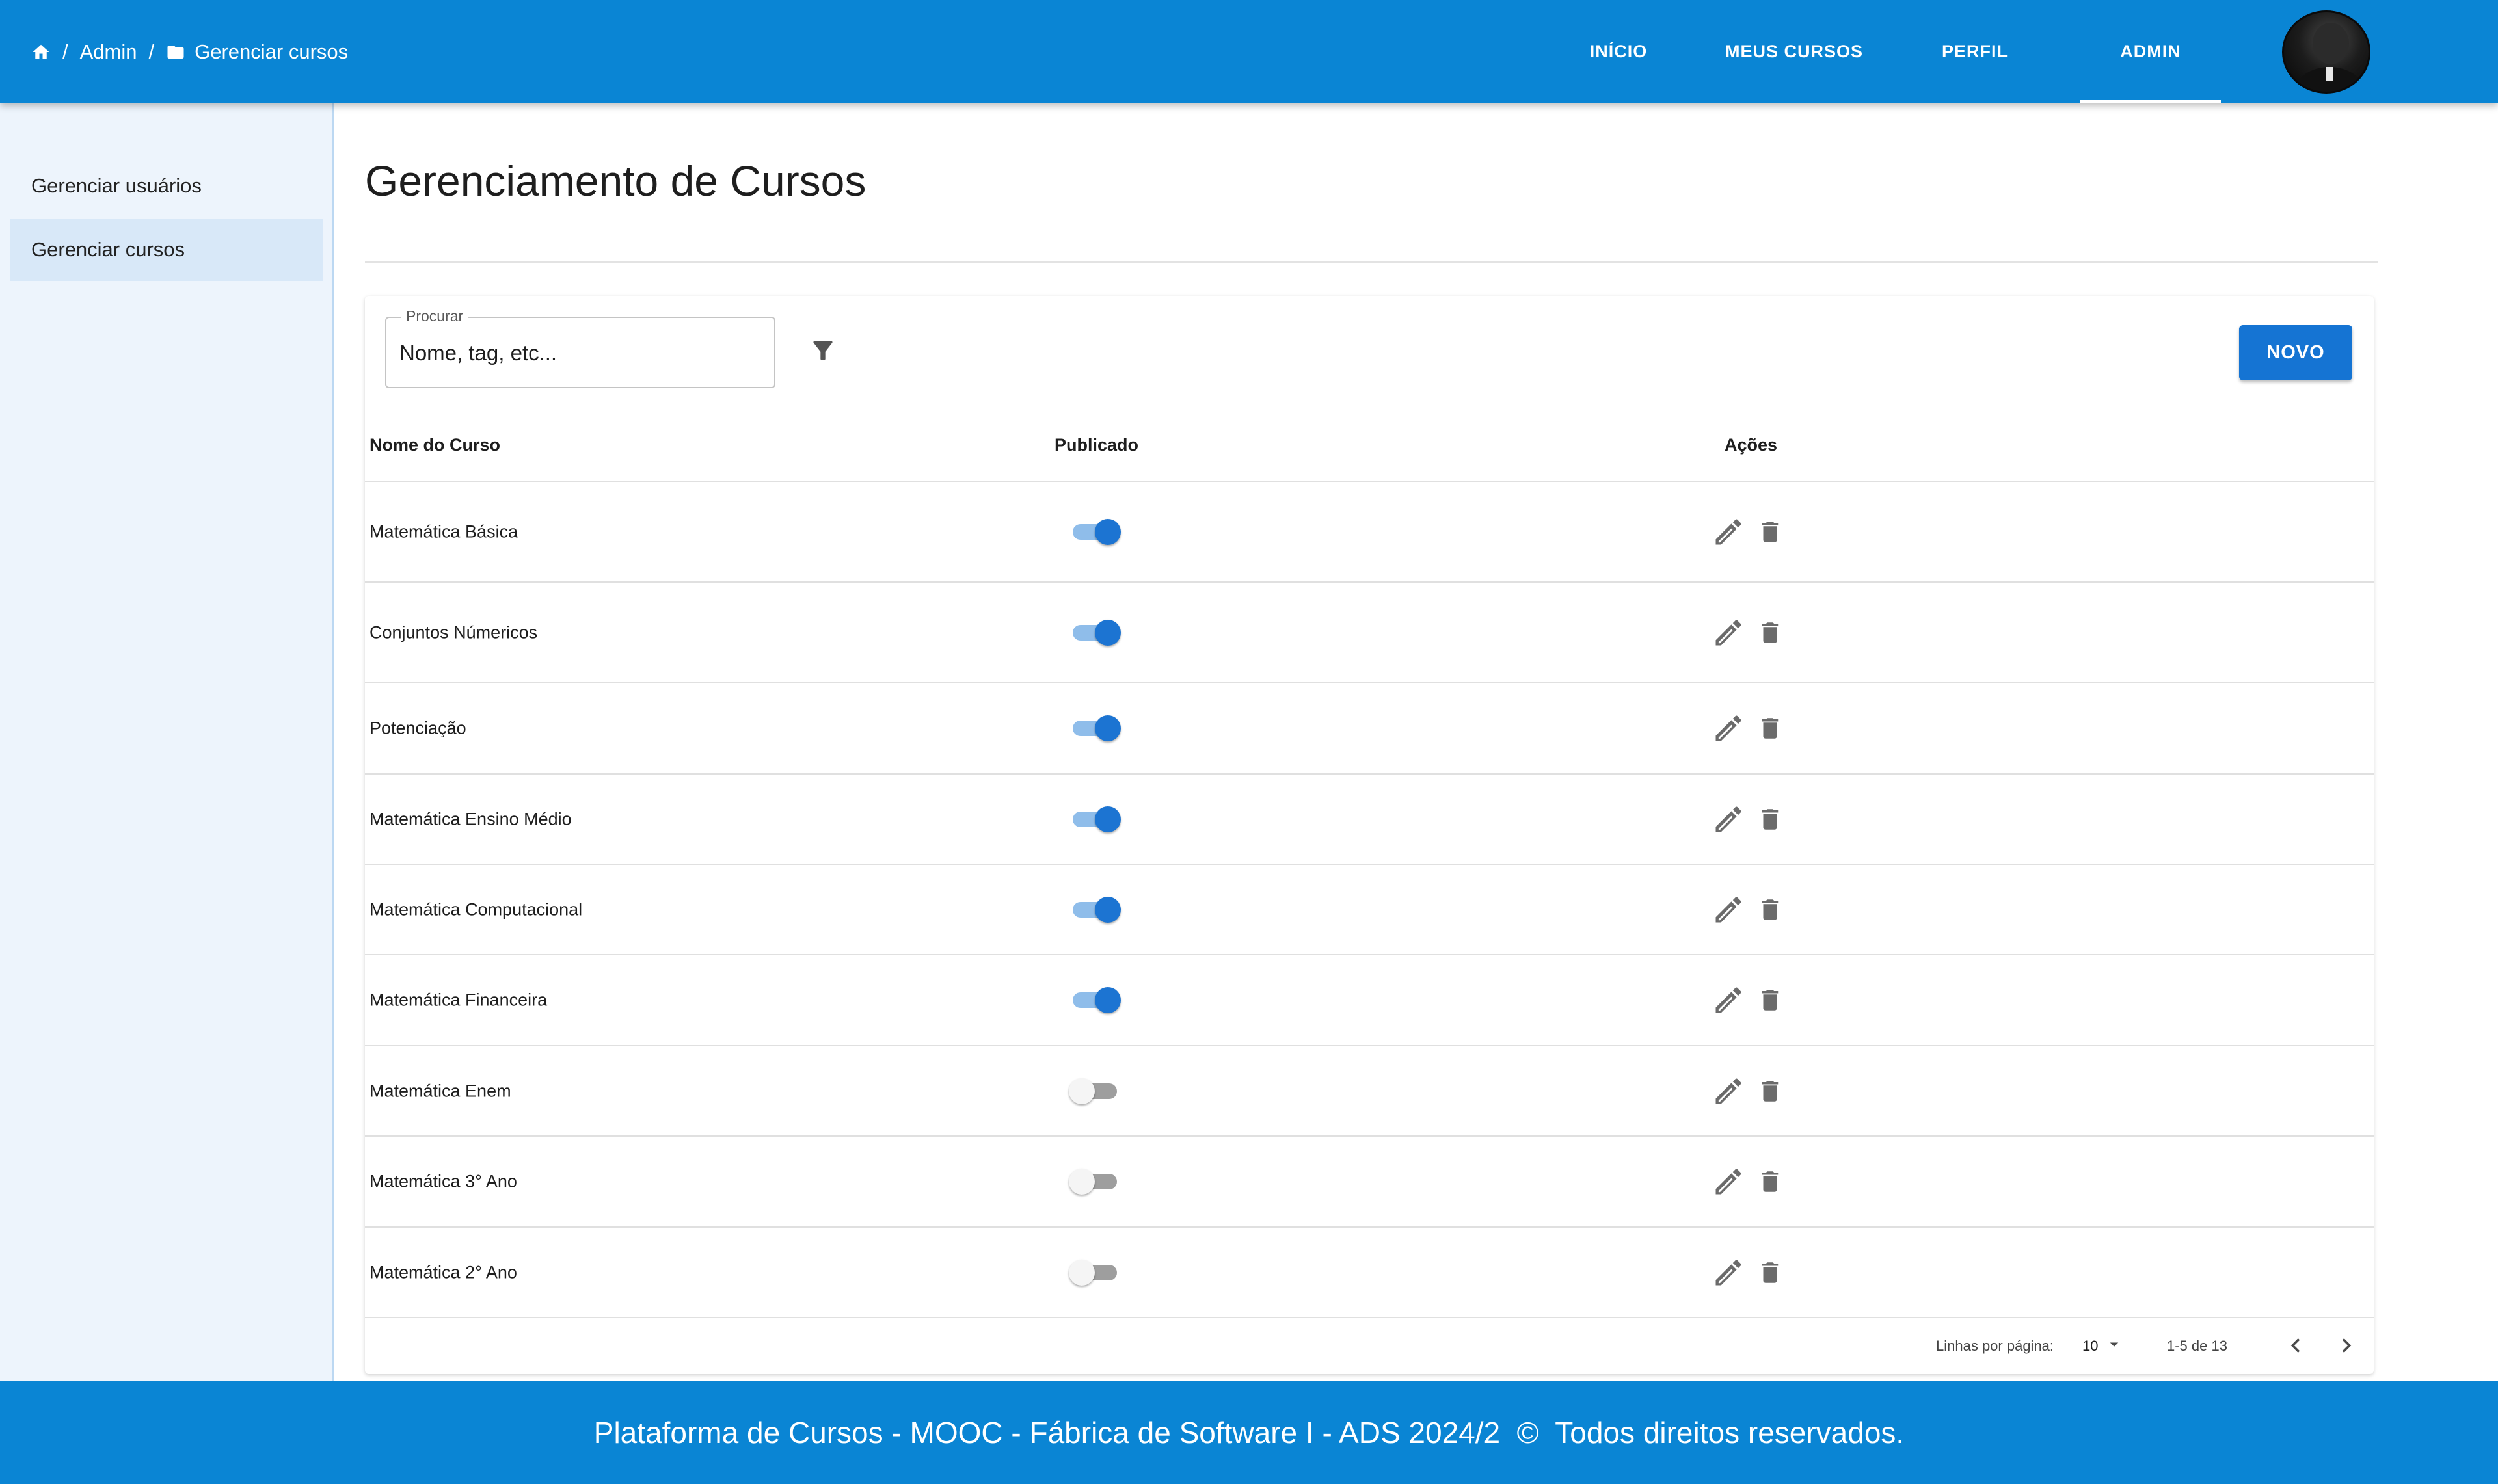 The height and width of the screenshot is (1484, 2498). What do you see at coordinates (108, 52) in the screenshot?
I see `breadcrumb-admin: Admin` at bounding box center [108, 52].